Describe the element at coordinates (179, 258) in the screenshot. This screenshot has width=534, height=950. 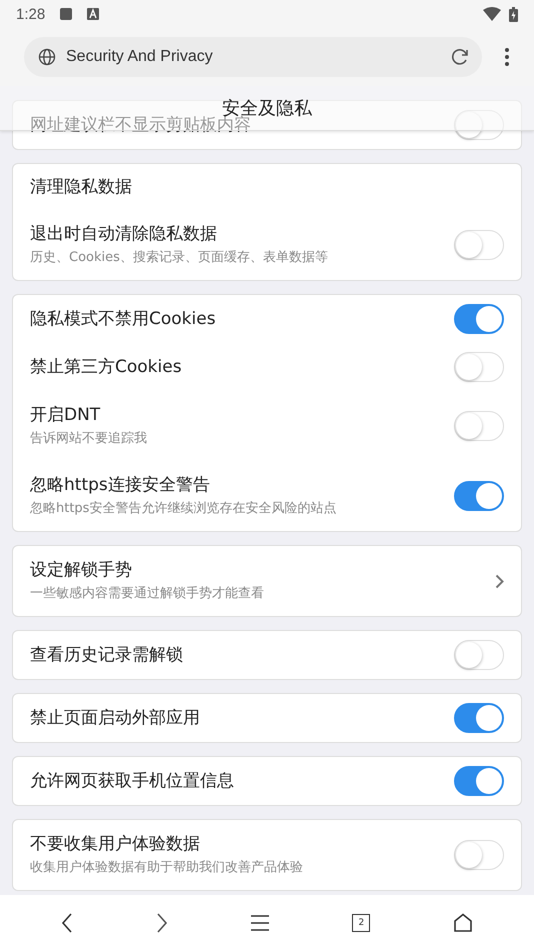
I see `setting-description: 历史、Cookies、搜索记录、页面缓存、表单数据等` at that location.